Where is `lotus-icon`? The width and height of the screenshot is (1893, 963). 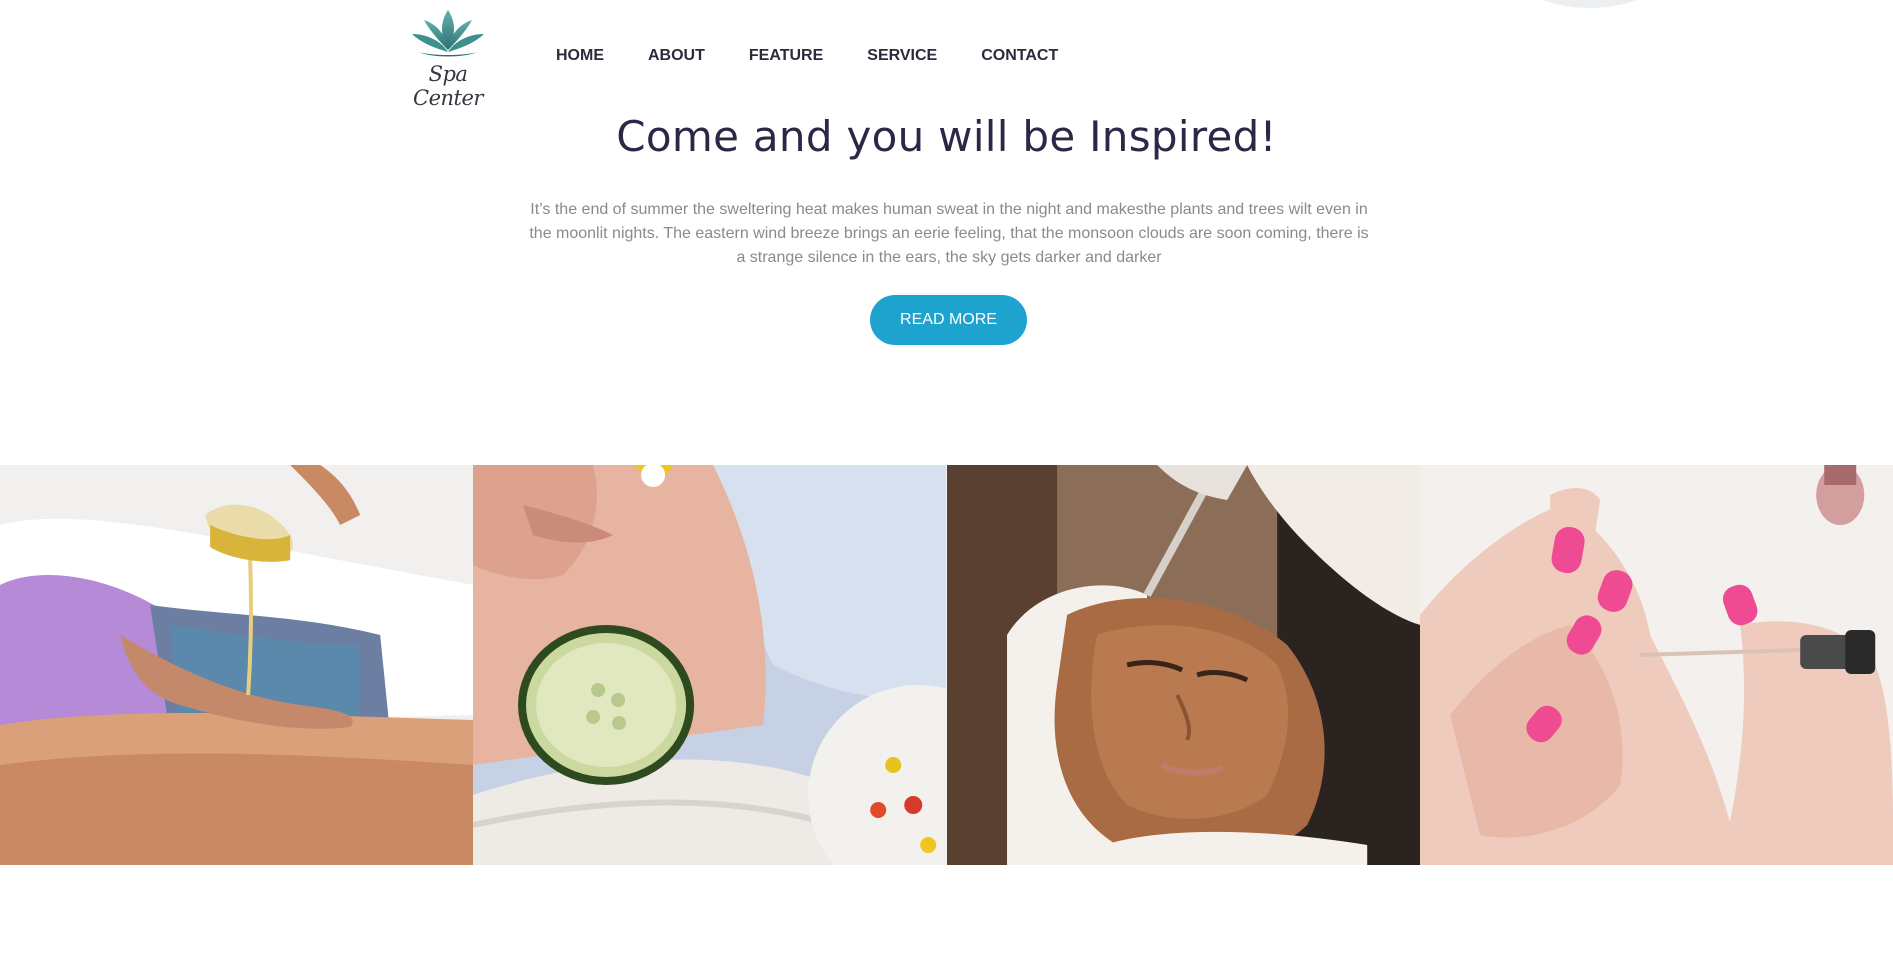 lotus-icon is located at coordinates (448, 33).